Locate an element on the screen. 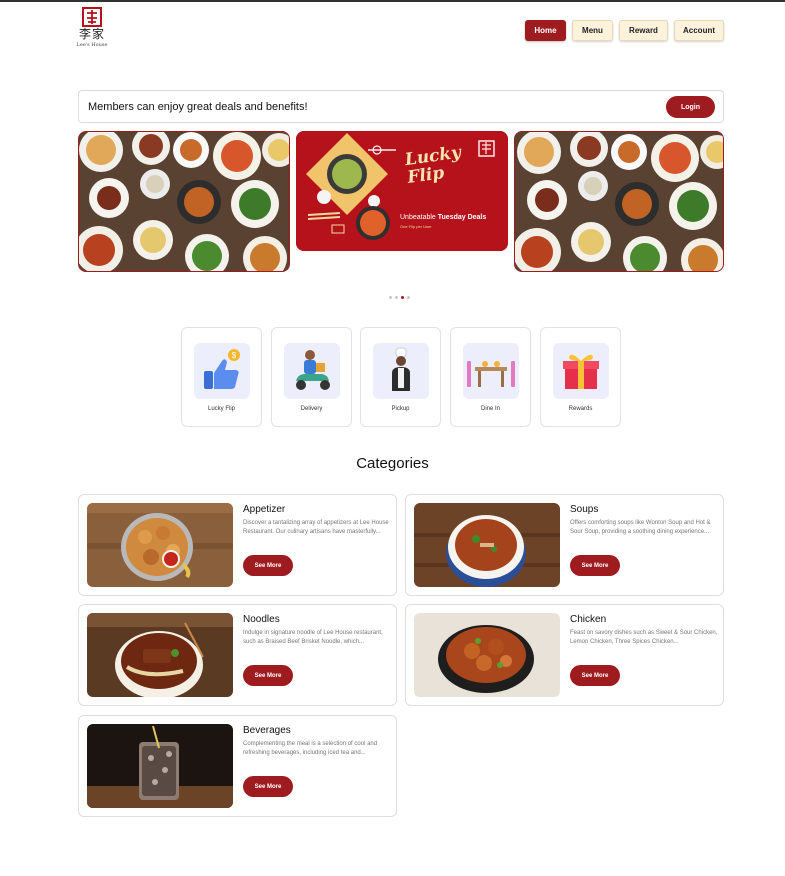 The image size is (785, 876). promo-subline: One Flip per User is located at coordinates (416, 226).